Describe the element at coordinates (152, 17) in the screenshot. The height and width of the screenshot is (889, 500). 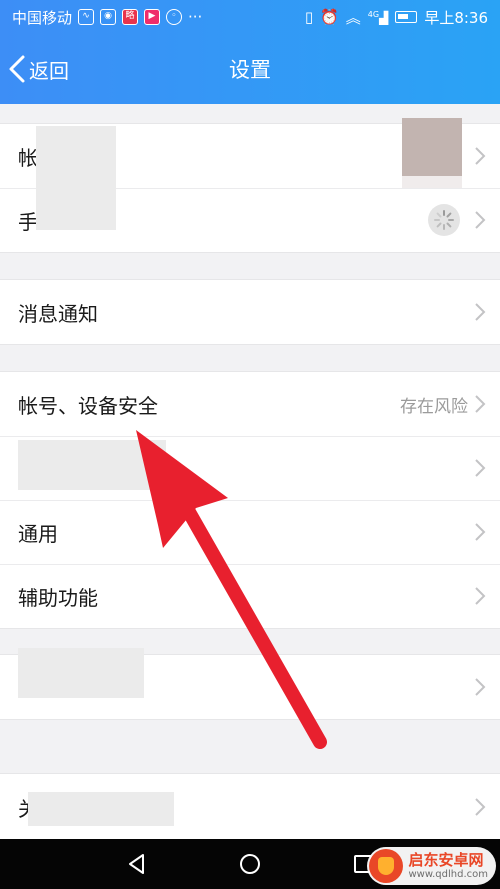
I see `video-app-icon: ▶` at that location.